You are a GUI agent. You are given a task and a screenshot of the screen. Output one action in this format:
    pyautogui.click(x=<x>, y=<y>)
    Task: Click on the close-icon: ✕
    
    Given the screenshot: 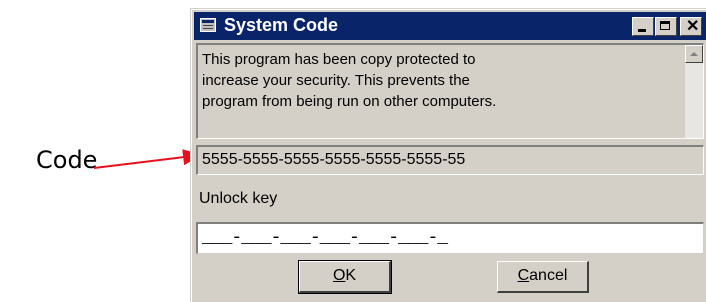 What is the action you would take?
    pyautogui.click(x=693, y=26)
    